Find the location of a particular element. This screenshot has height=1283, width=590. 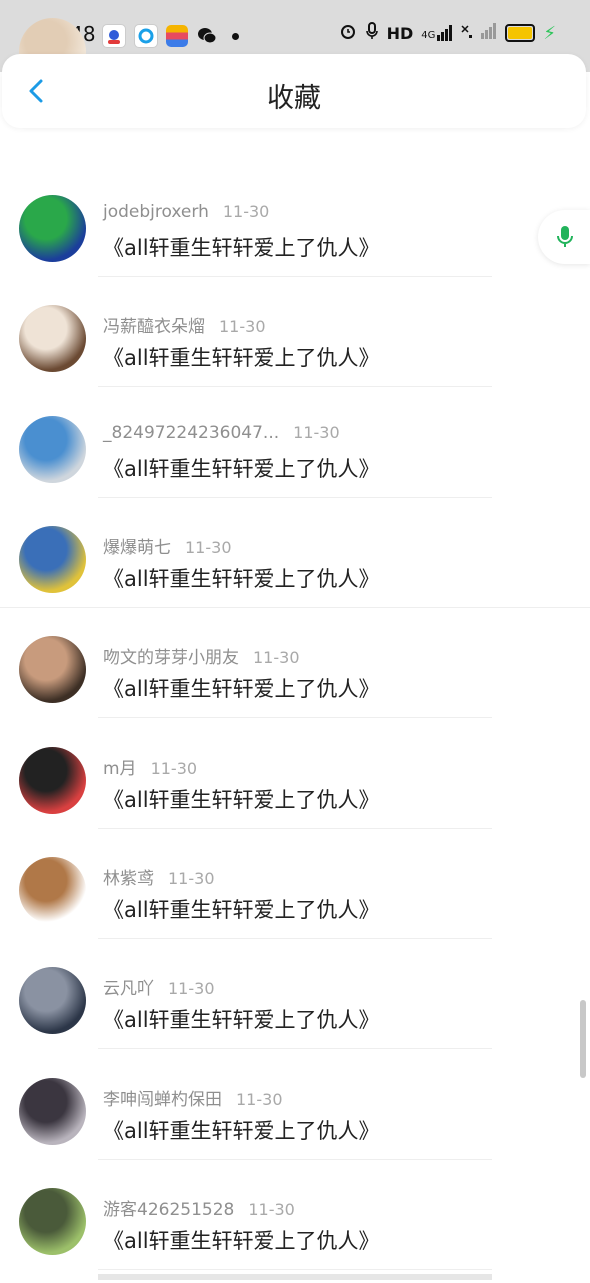

list-item: 吻文的芽芽小朋友 11-30 《all轩重生轩轩爱上了仇人》 is located at coordinates (295, 676).